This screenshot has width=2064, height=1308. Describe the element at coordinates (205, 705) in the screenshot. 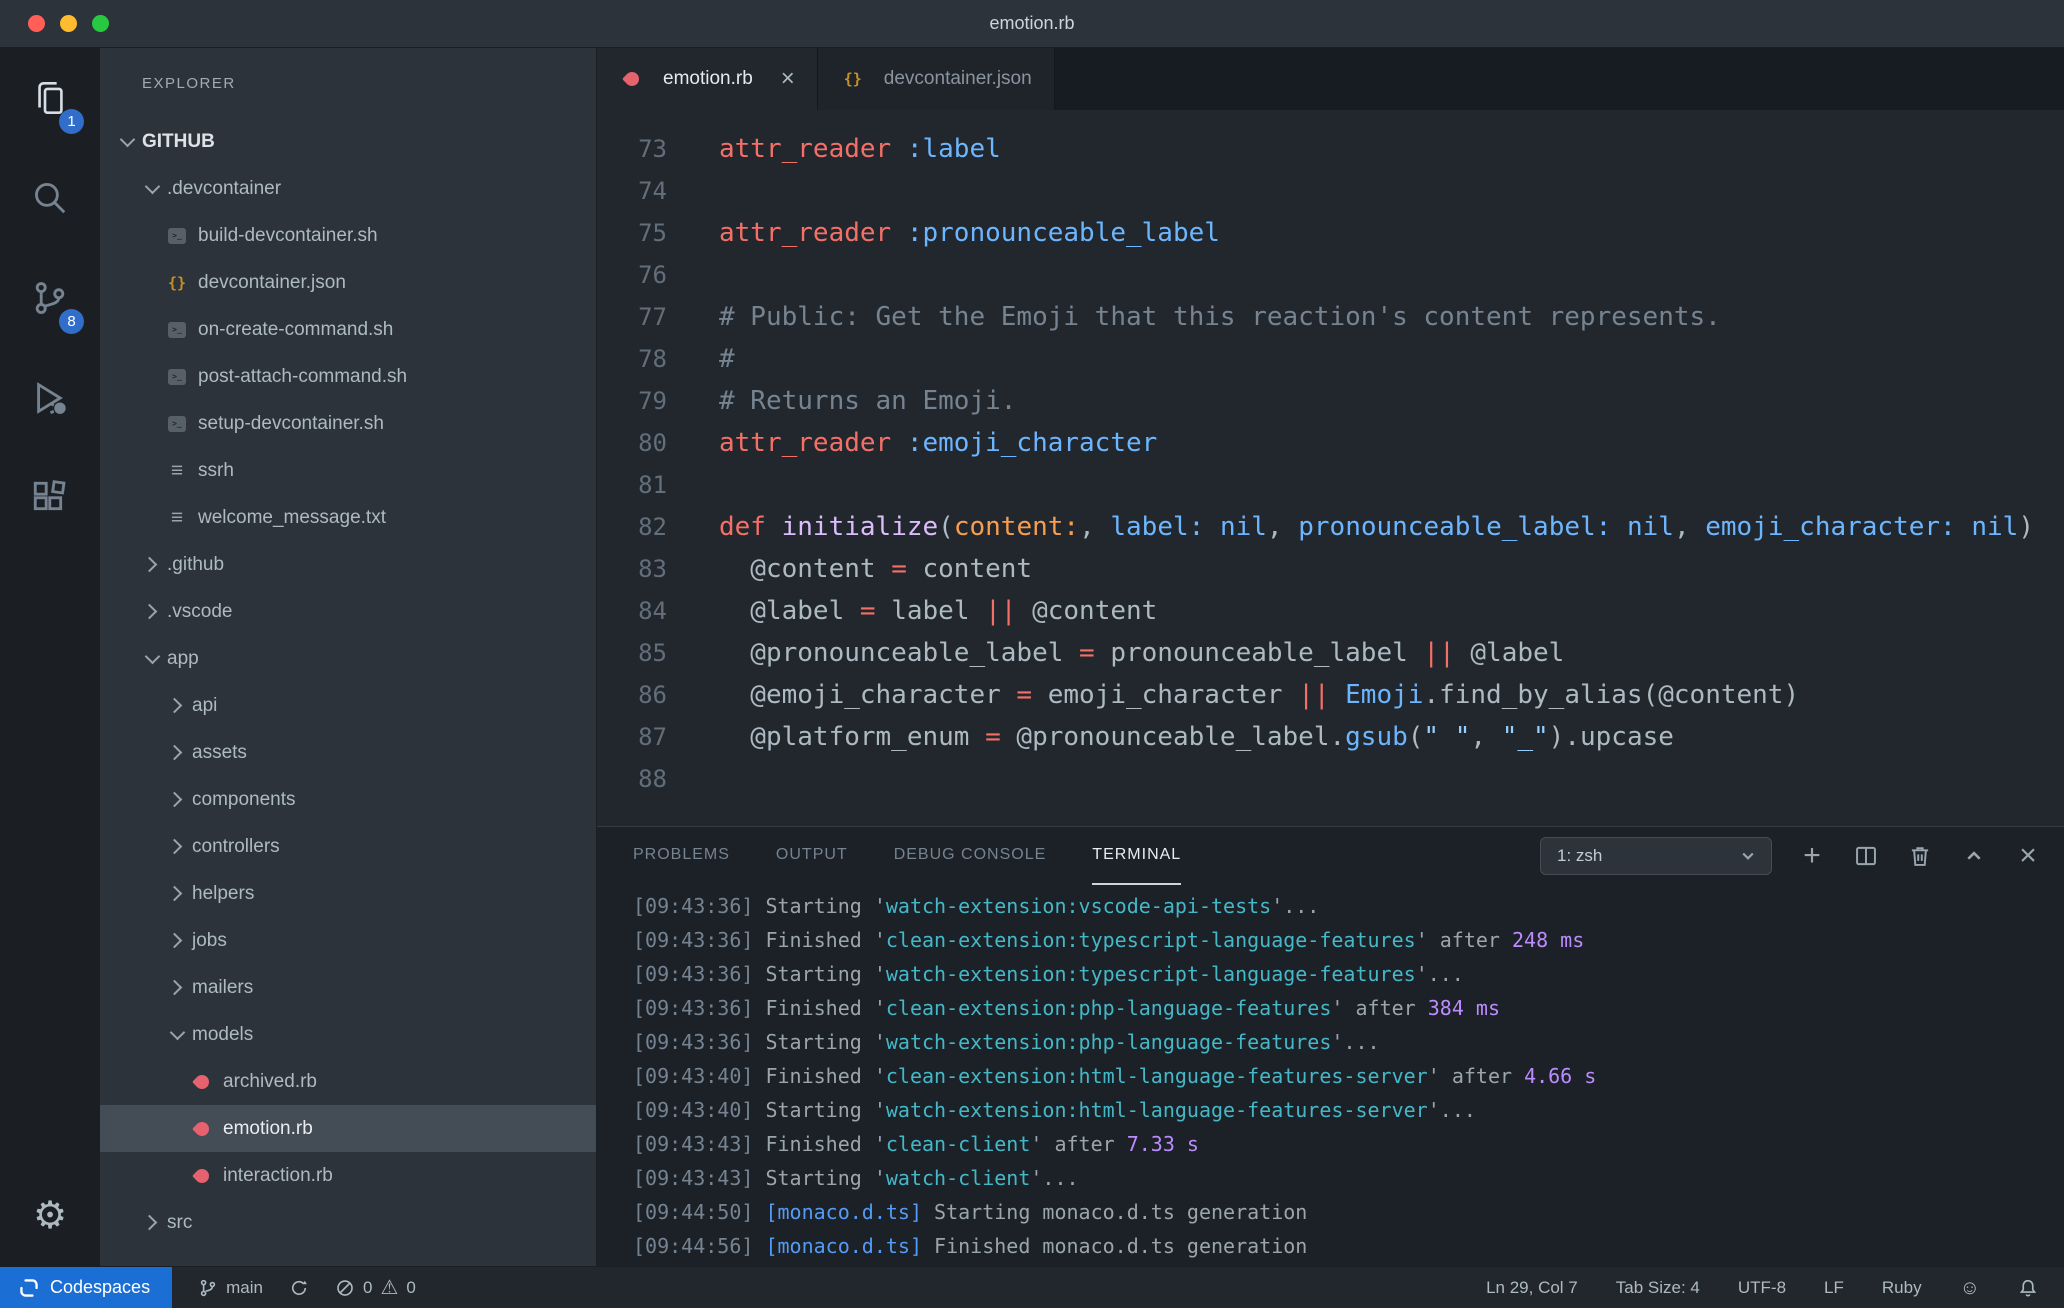

I see `tree-item-label: api` at that location.